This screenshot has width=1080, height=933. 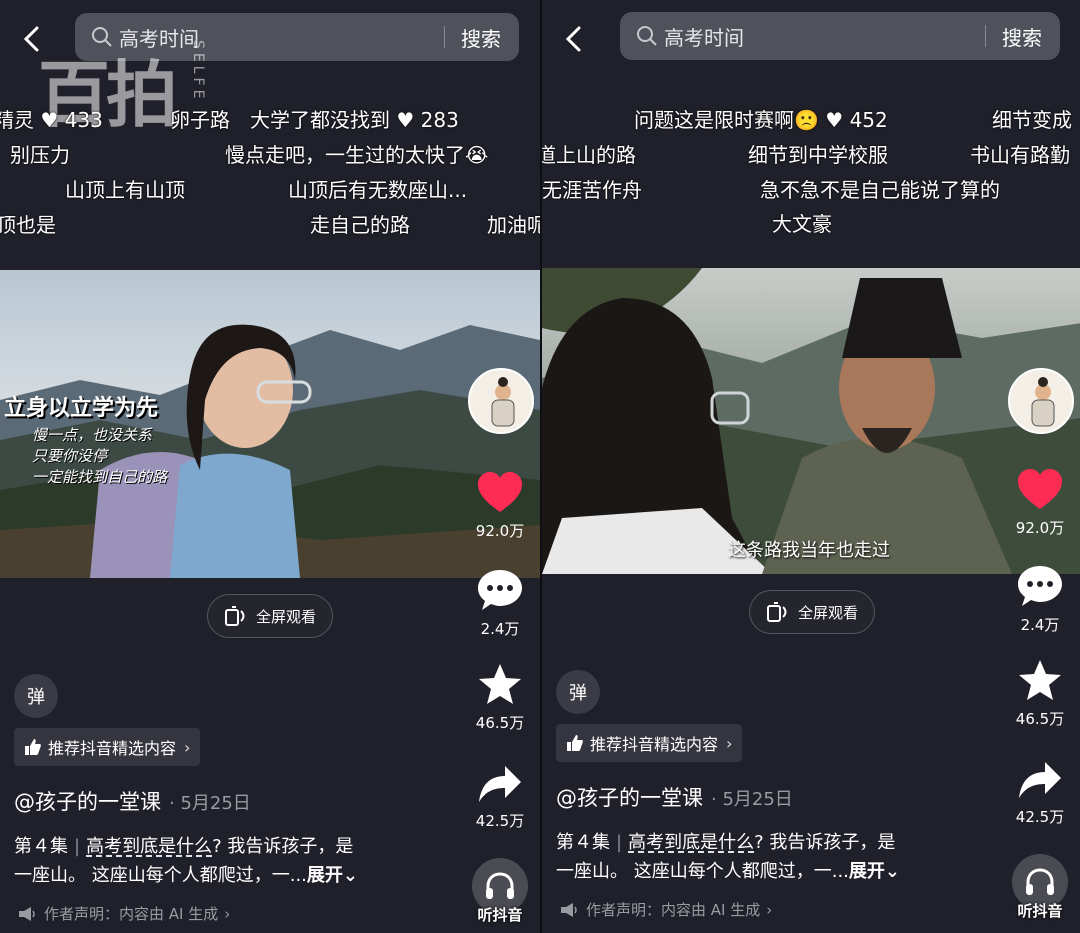 What do you see at coordinates (28, 225) in the screenshot?
I see `danmaku-item: 顶也是` at bounding box center [28, 225].